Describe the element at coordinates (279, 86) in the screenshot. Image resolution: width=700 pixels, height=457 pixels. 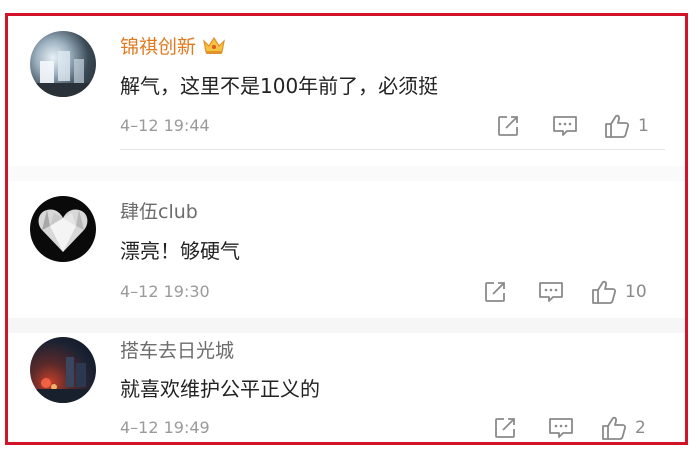
I see `comment-text: 解气，这里不是100年前了，必须挺` at that location.